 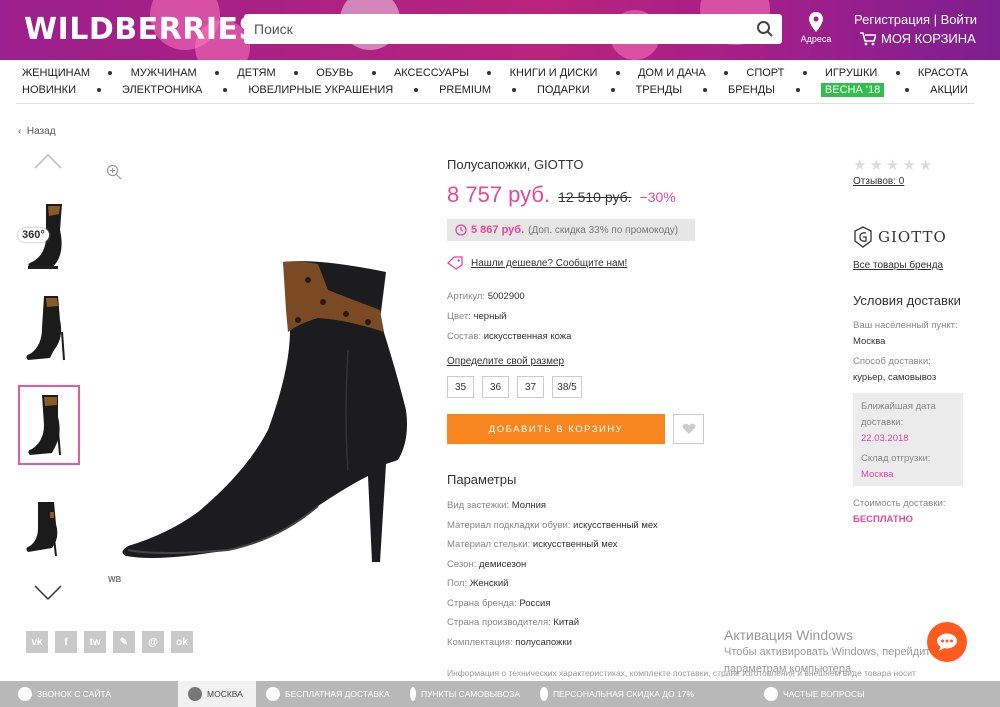 I want to click on param-row: Комплектация: полусапожки, so click(x=552, y=643).